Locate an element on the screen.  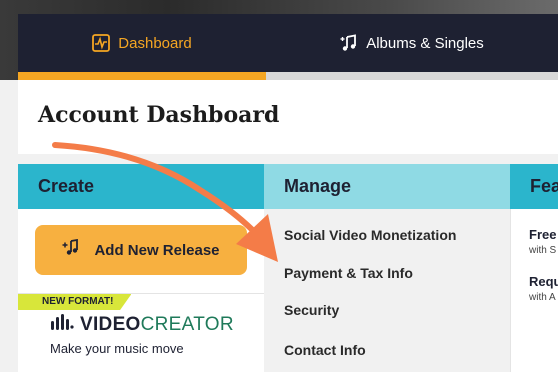
tab-dashboard-label: Dashboard is located at coordinates (155, 43).